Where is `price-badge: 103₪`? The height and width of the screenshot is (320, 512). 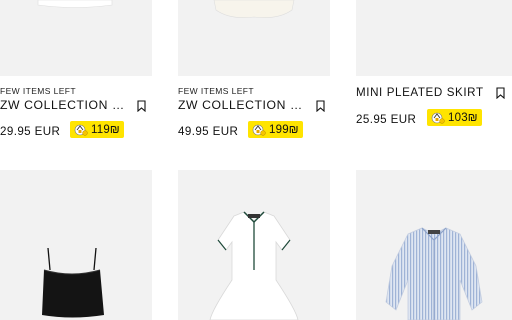
price-badge: 103₪ is located at coordinates (454, 117).